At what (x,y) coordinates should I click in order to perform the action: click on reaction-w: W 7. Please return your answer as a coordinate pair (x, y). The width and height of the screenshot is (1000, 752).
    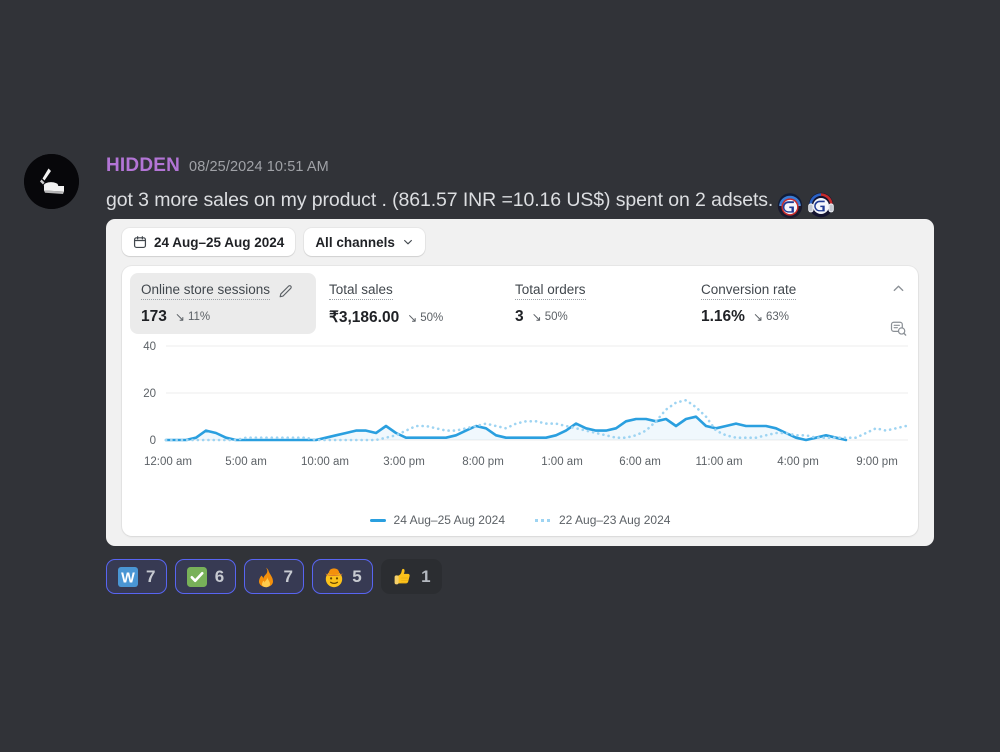
    Looking at the image, I should click on (136, 576).